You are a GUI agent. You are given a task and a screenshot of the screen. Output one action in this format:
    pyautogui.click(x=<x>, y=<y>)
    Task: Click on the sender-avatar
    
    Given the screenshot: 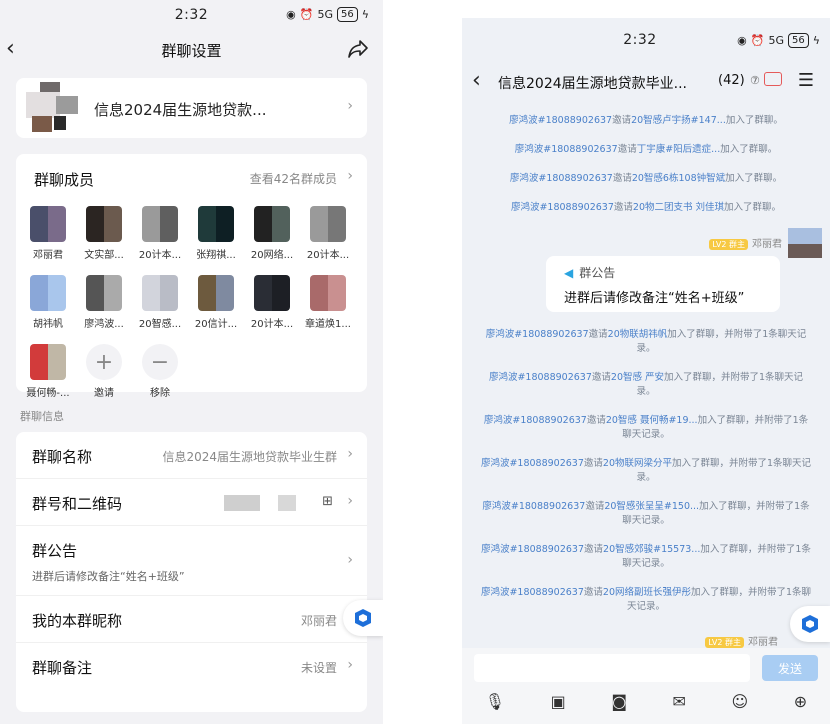 What is the action you would take?
    pyautogui.click(x=805, y=243)
    